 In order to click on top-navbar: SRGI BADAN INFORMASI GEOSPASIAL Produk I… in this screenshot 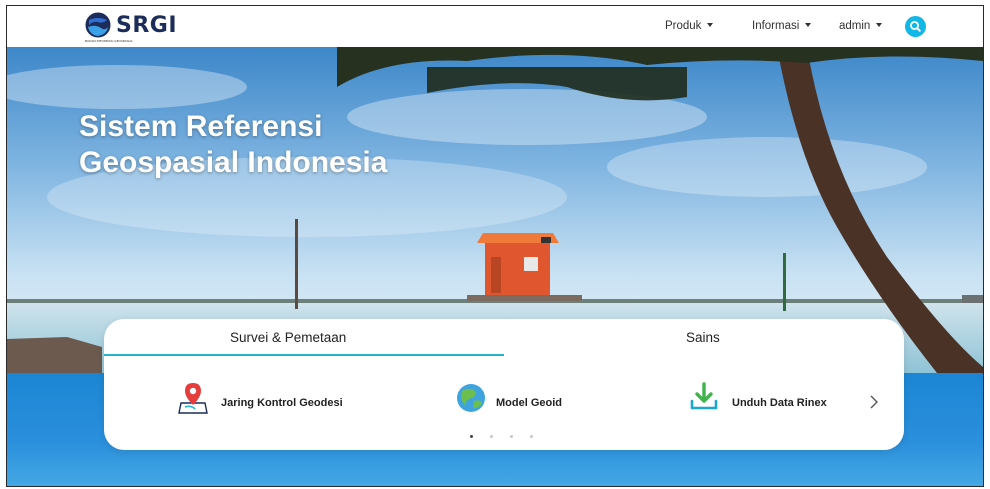, I will do `click(495, 26)`.